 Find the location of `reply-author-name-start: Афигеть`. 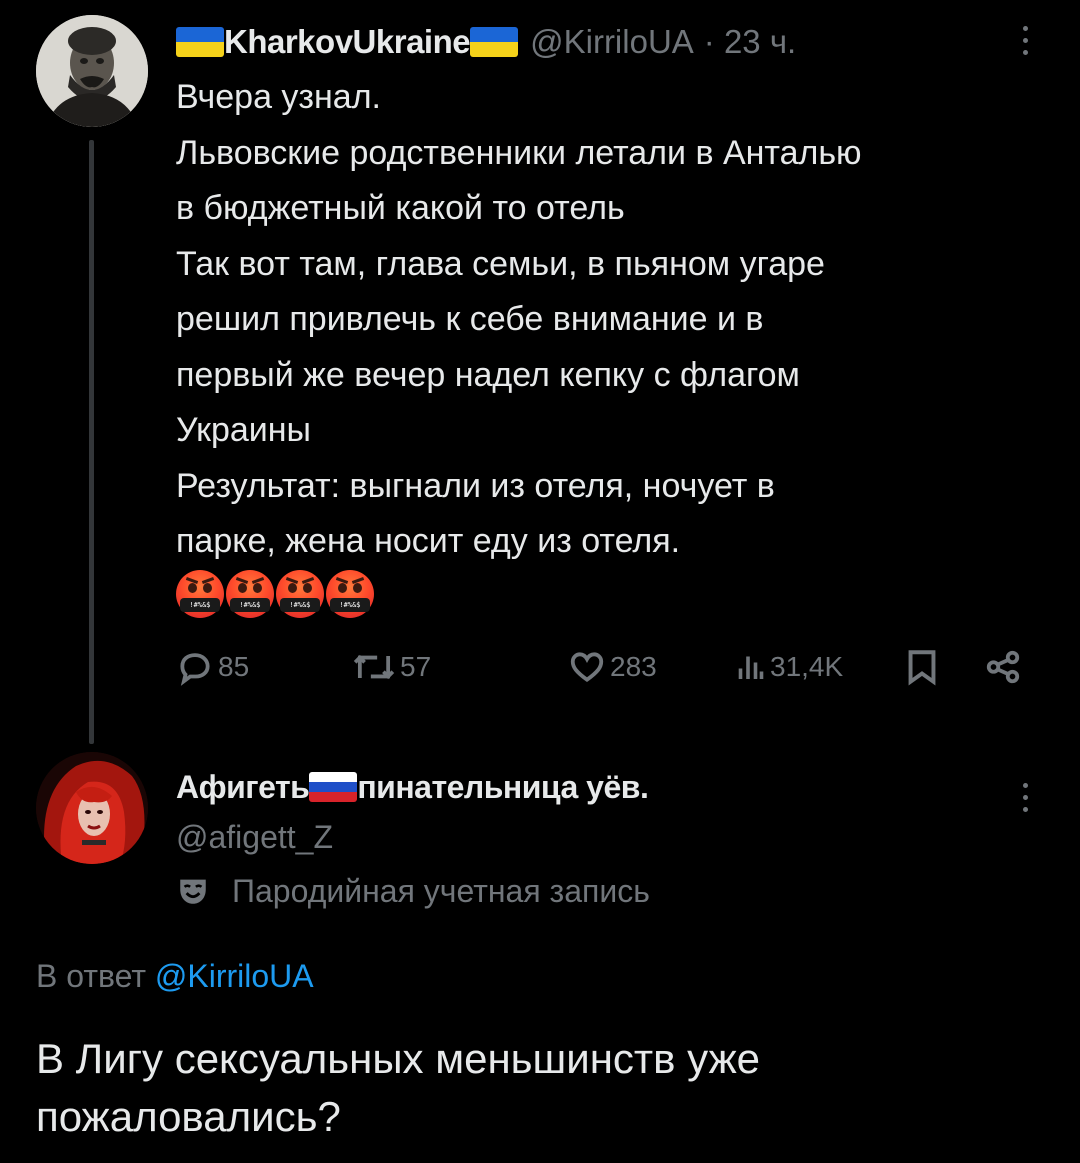

reply-author-name-start: Афигеть is located at coordinates (243, 787).